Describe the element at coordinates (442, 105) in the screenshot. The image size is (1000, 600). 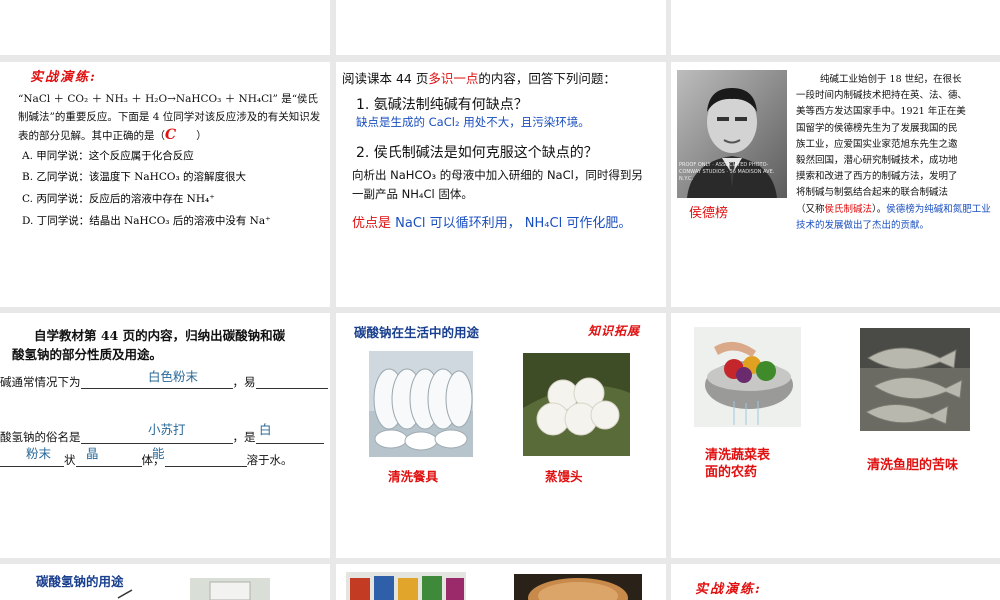
I see `question-1: 1. 氨碱法制纯碱有何缺点？` at that location.